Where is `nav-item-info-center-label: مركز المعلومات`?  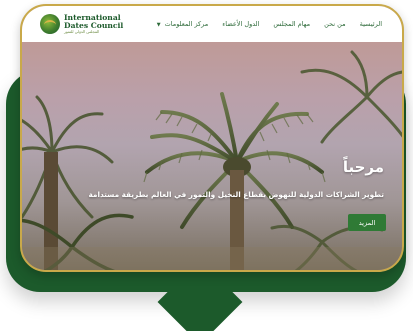 nav-item-info-center-label: مركز المعلومات is located at coordinates (186, 24).